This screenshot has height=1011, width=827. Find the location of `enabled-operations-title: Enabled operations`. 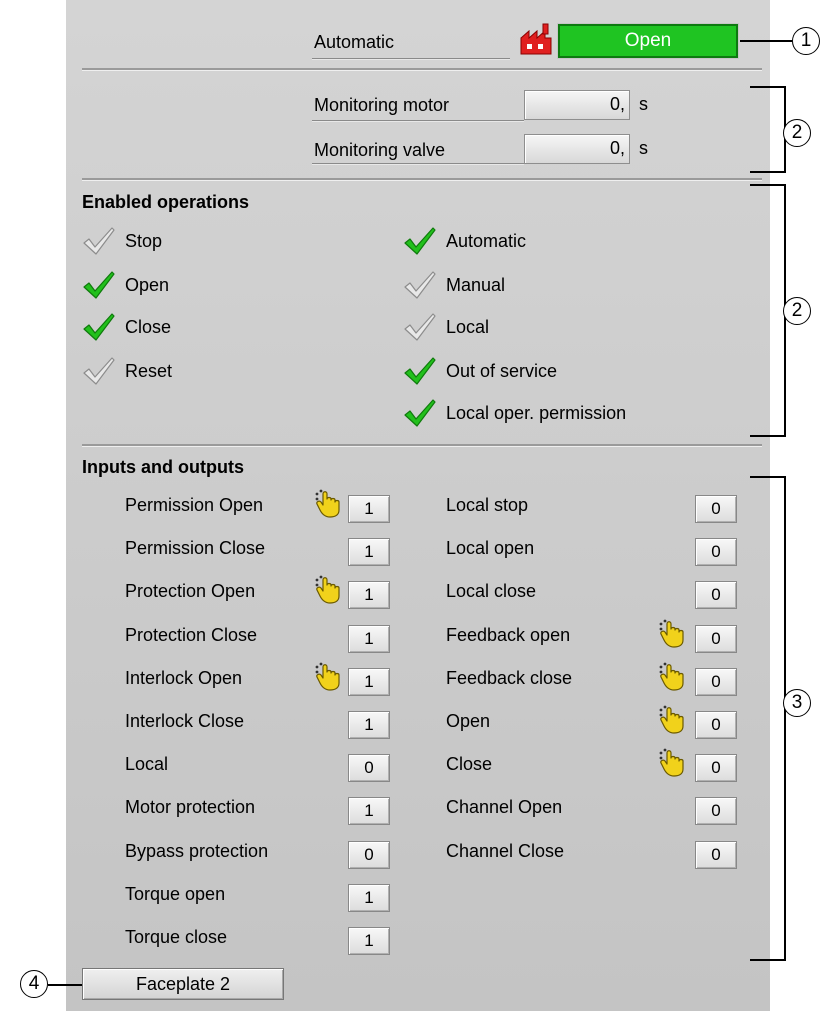

enabled-operations-title: Enabled operations is located at coordinates (166, 202).